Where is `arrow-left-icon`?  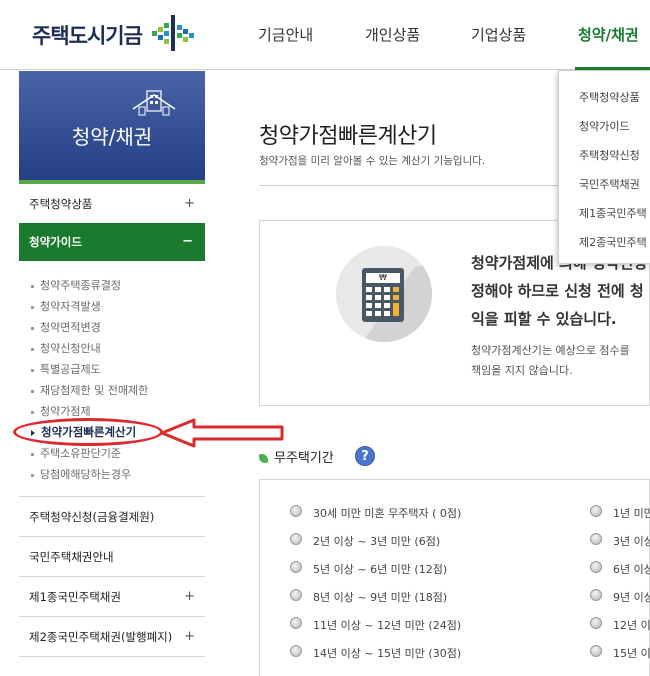
arrow-left-icon is located at coordinates (222, 433).